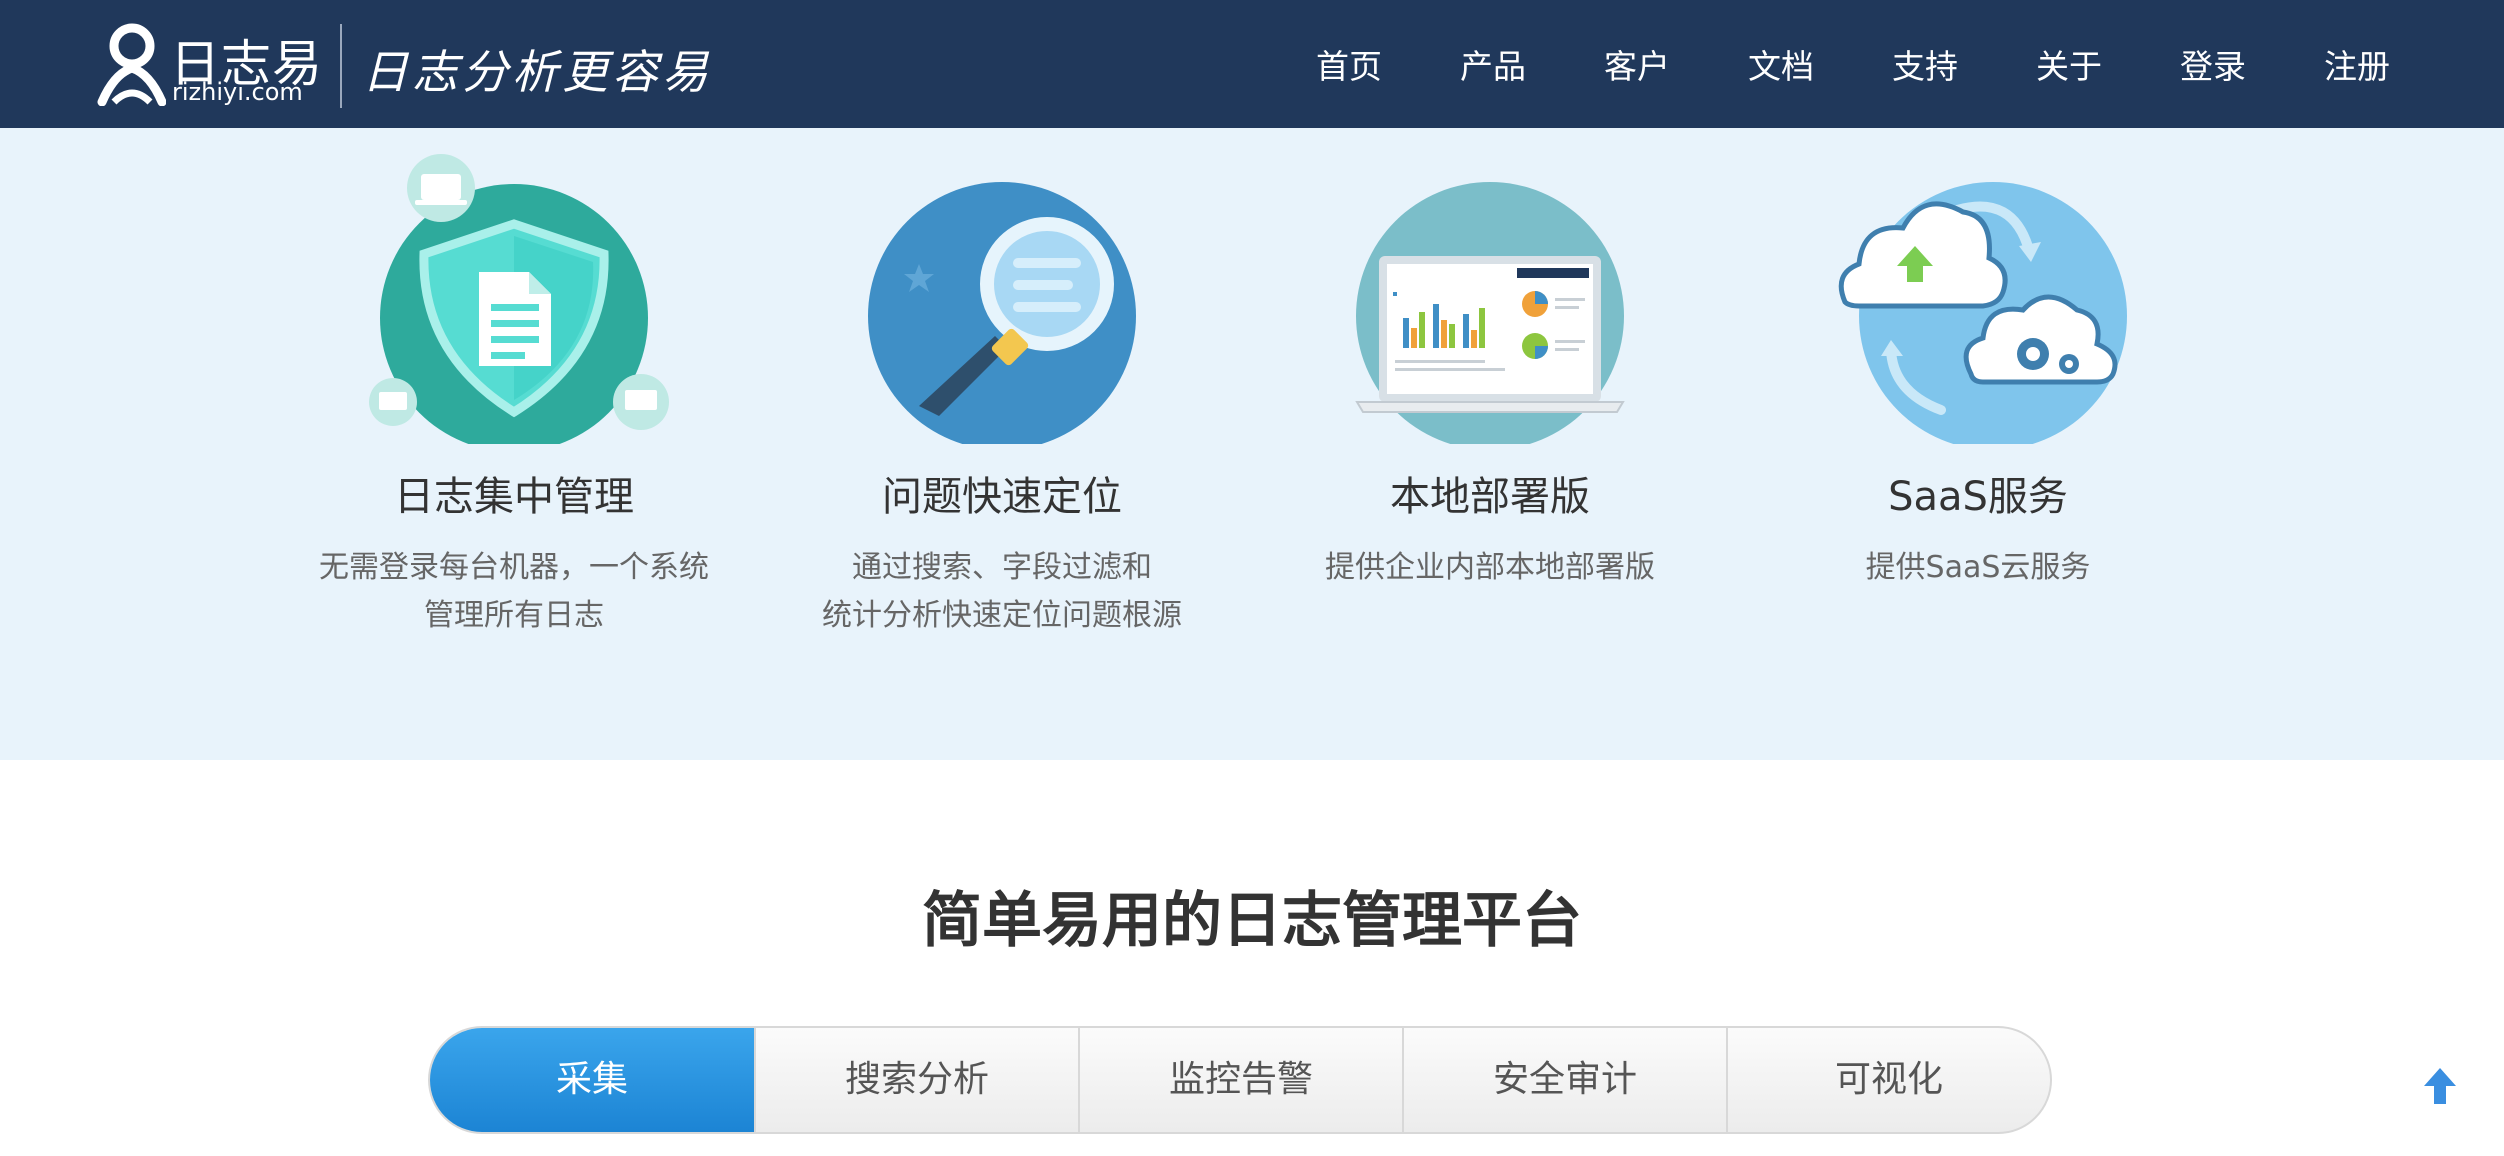 This screenshot has width=2504, height=1156. I want to click on feature-quick-locate: 问题快速定位 通过搜索、字段过滤和 统计分析快速定位问题根源, so click(1002, 444).